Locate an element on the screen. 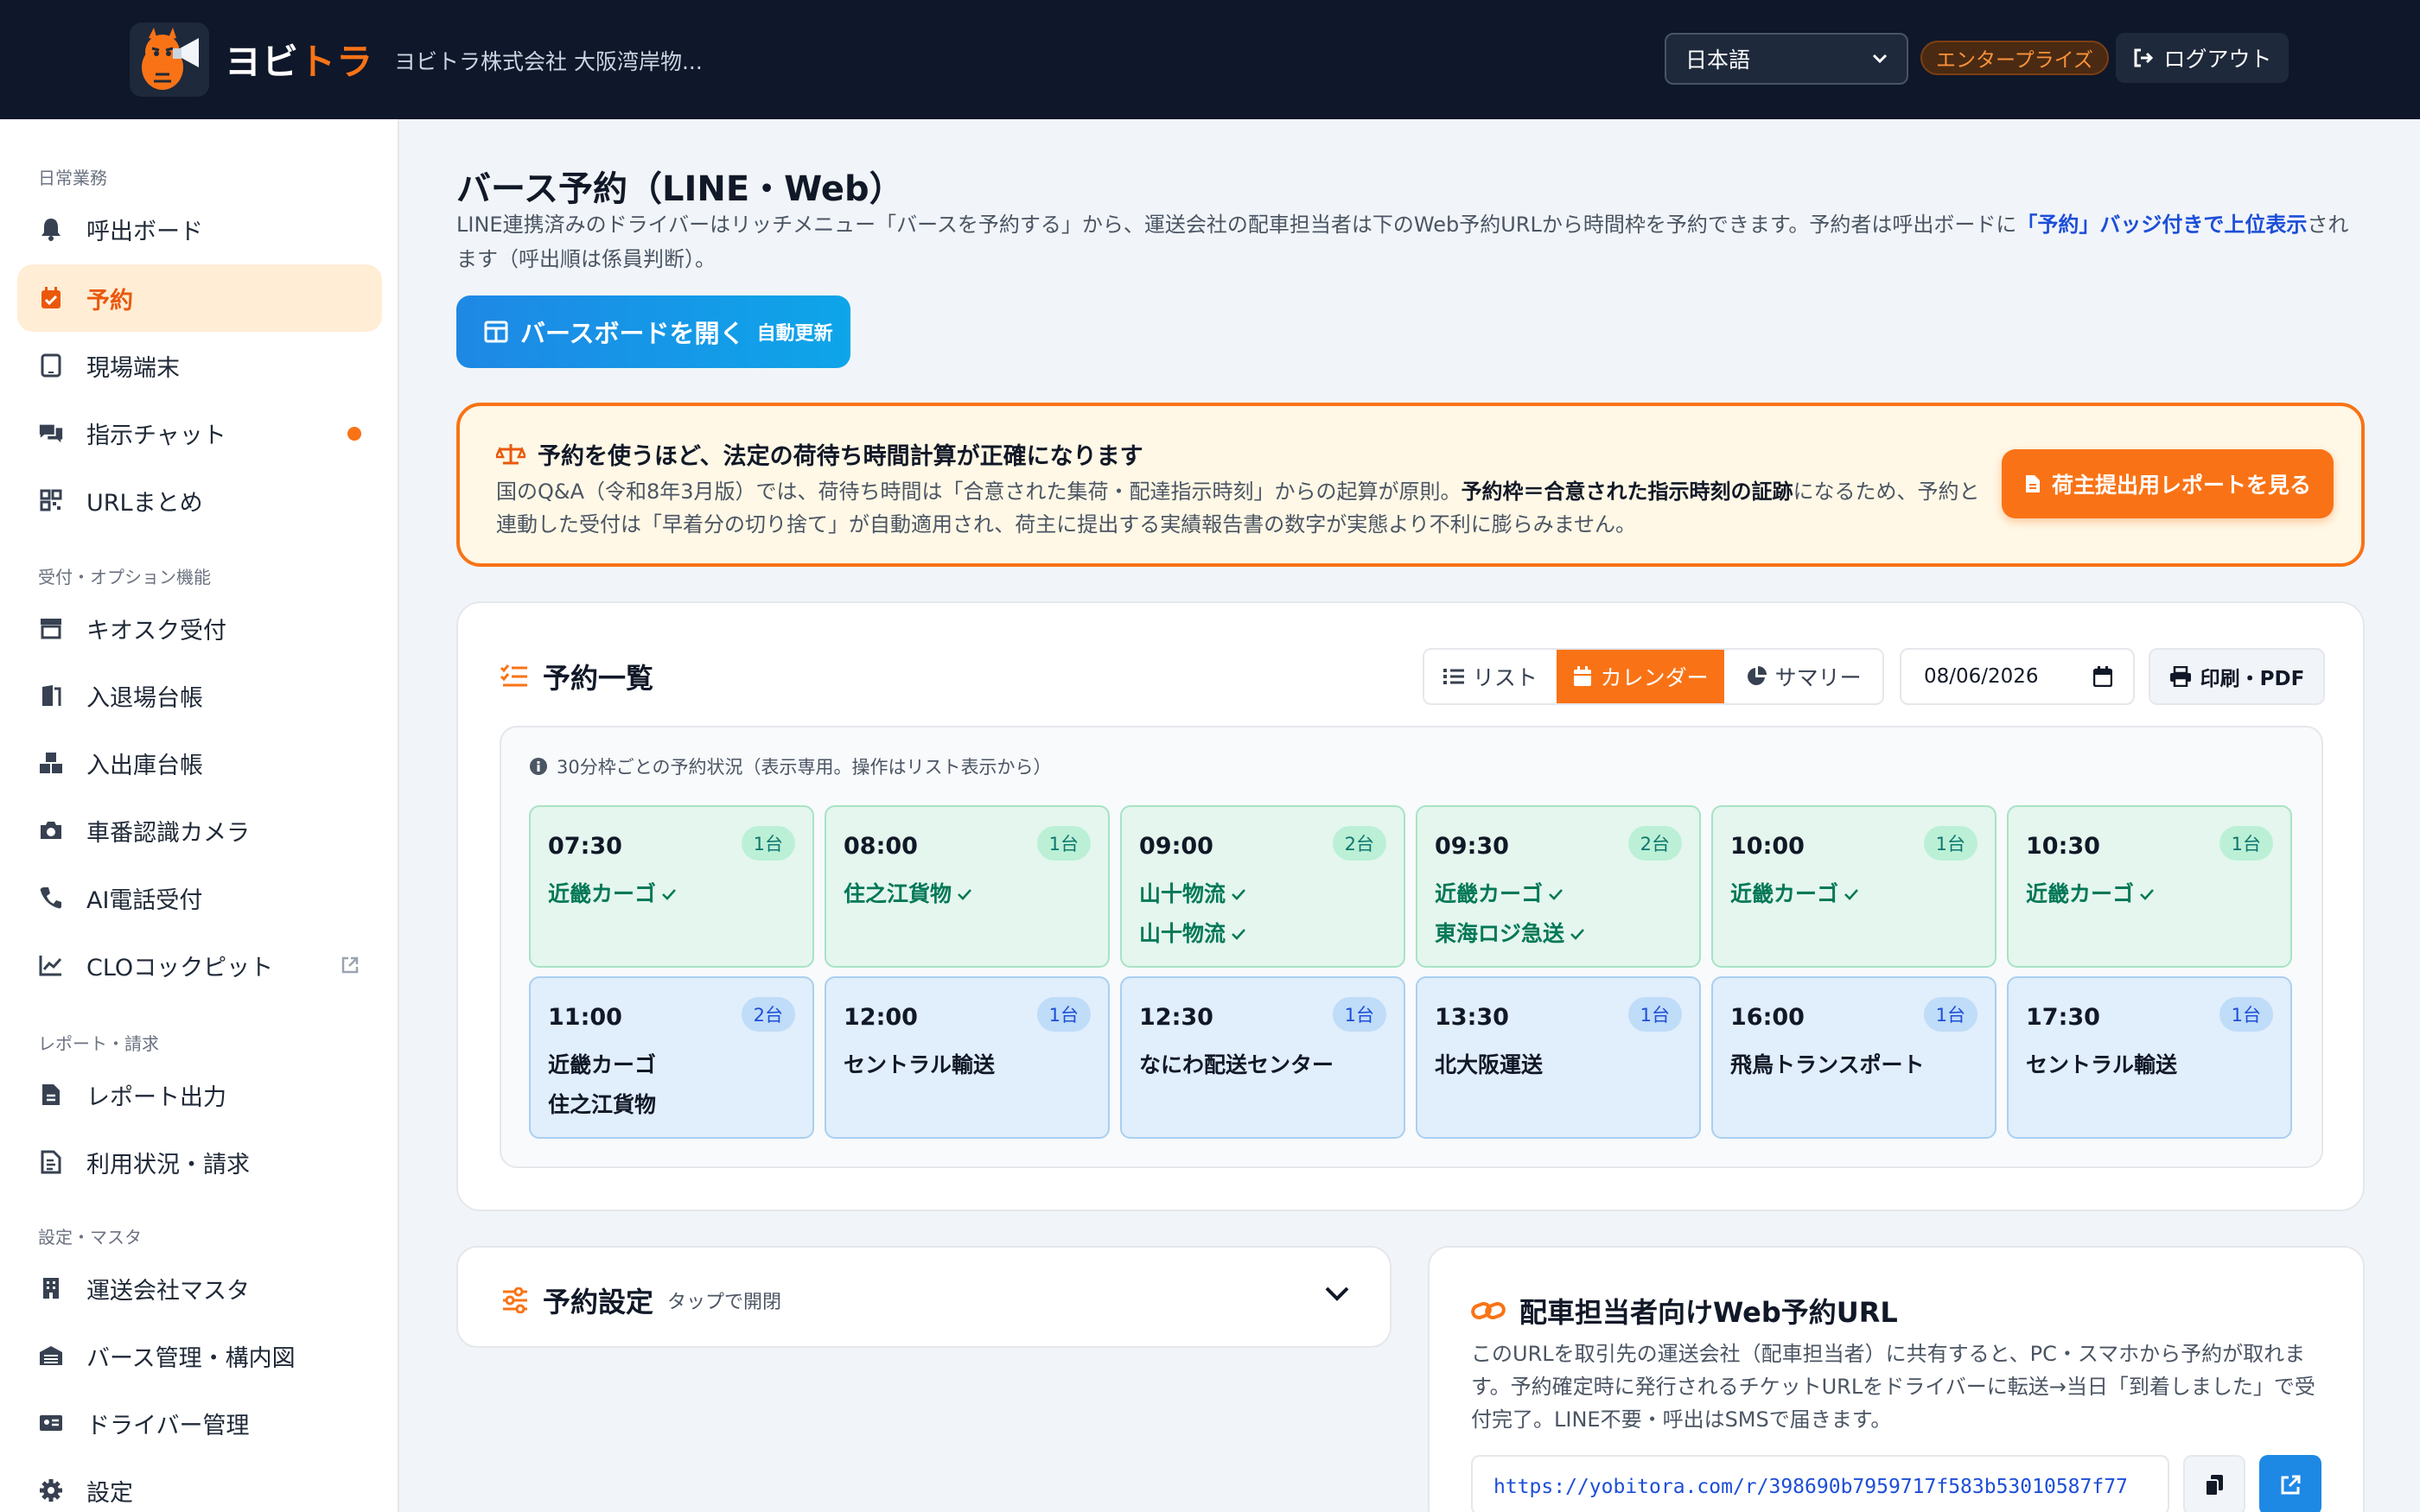  chat-icon is located at coordinates (51, 433).